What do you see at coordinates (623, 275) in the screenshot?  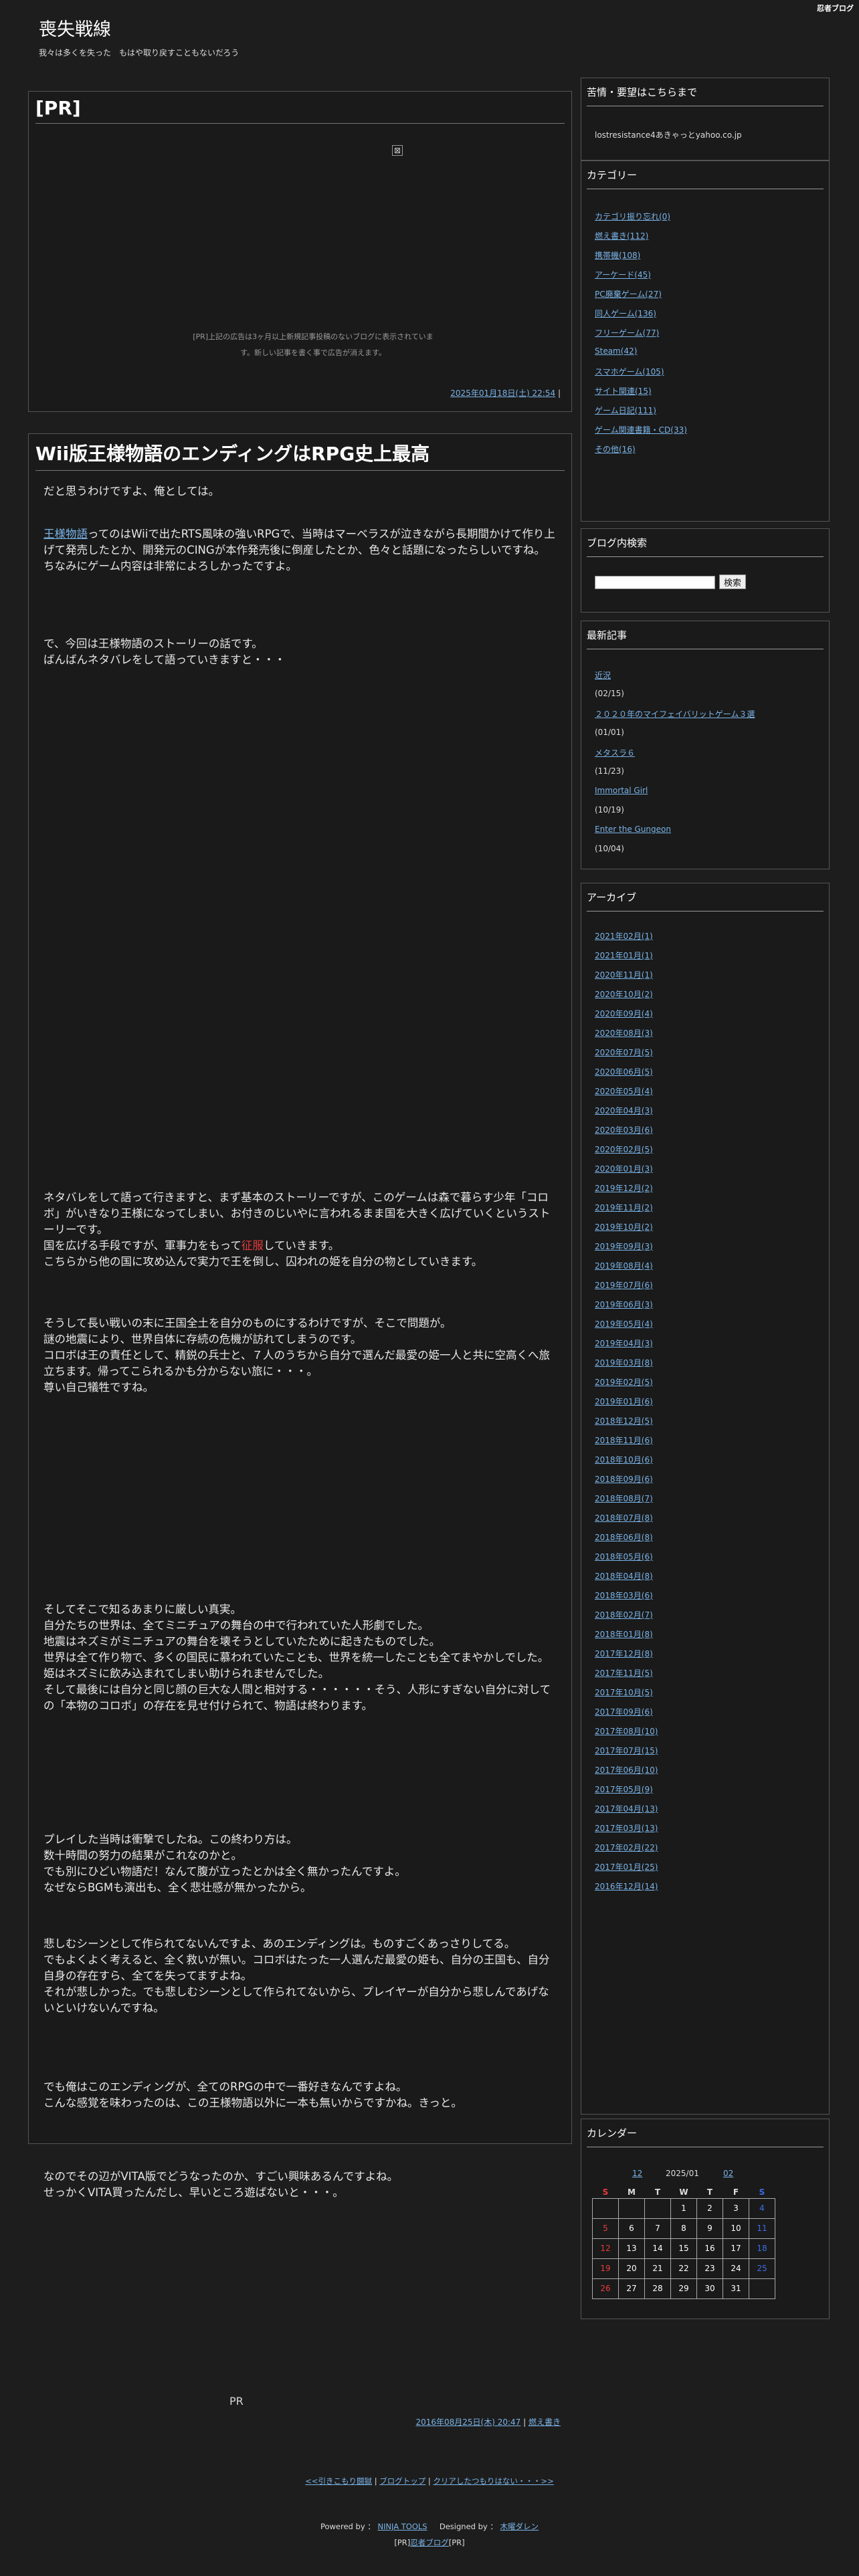 I see `category-link: アーケード(45)` at bounding box center [623, 275].